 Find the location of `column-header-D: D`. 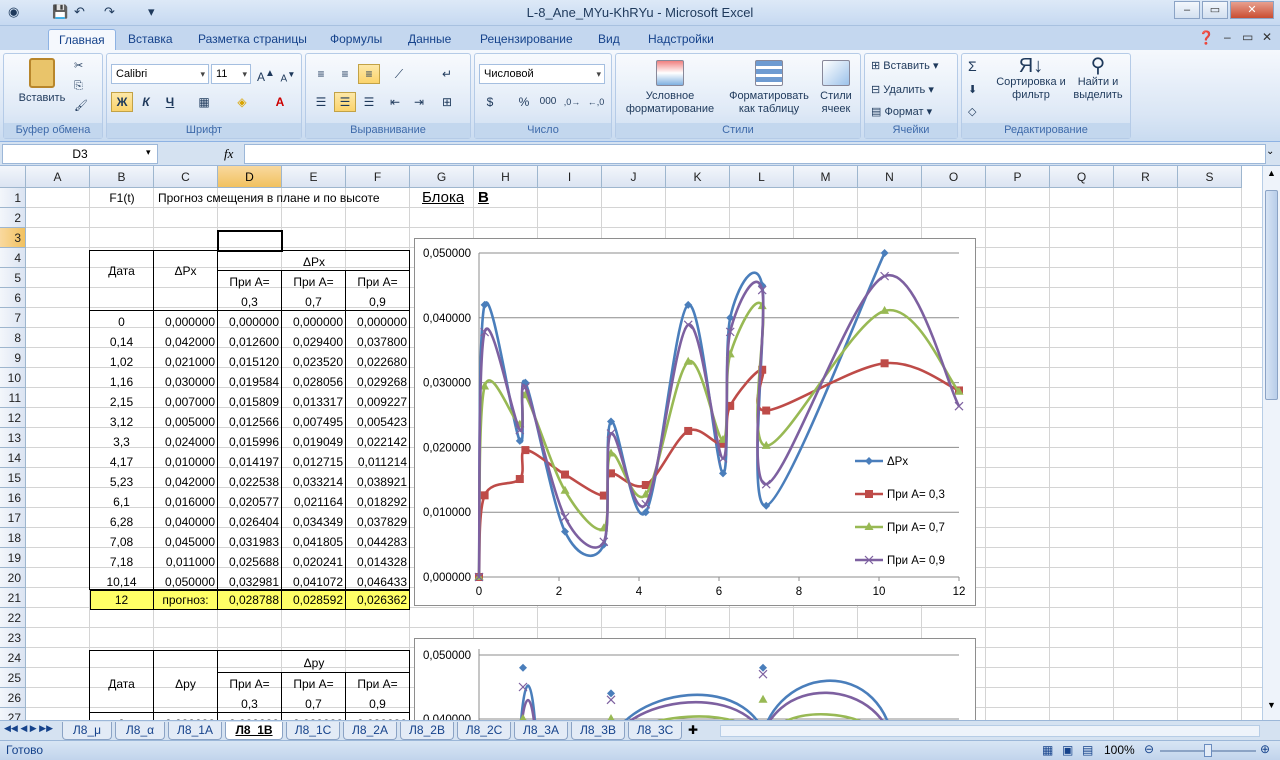

column-header-D: D is located at coordinates (250, 177).